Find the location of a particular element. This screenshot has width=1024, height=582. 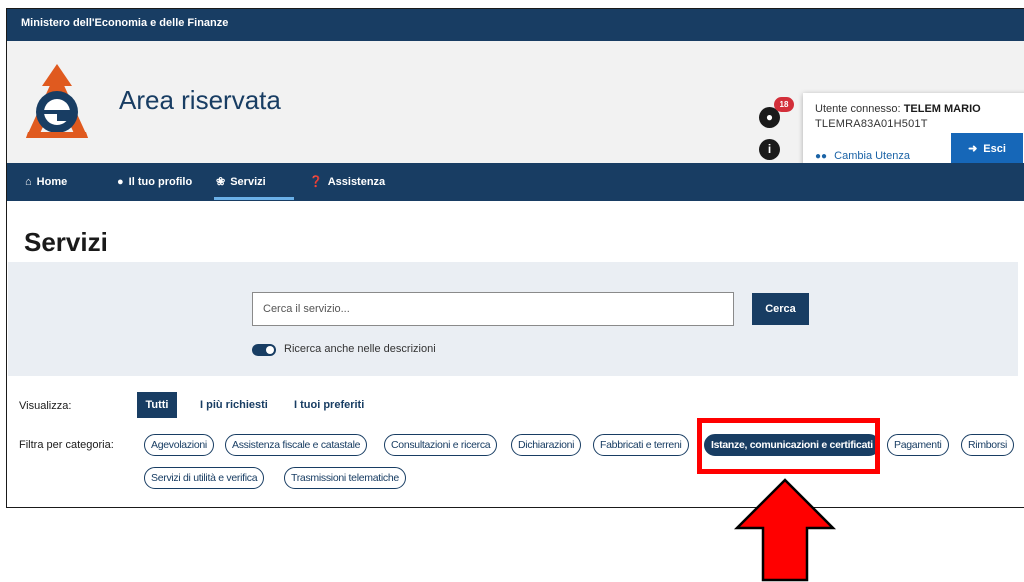

switch-user-link: ●● Cambia Utenza is located at coordinates (862, 156).